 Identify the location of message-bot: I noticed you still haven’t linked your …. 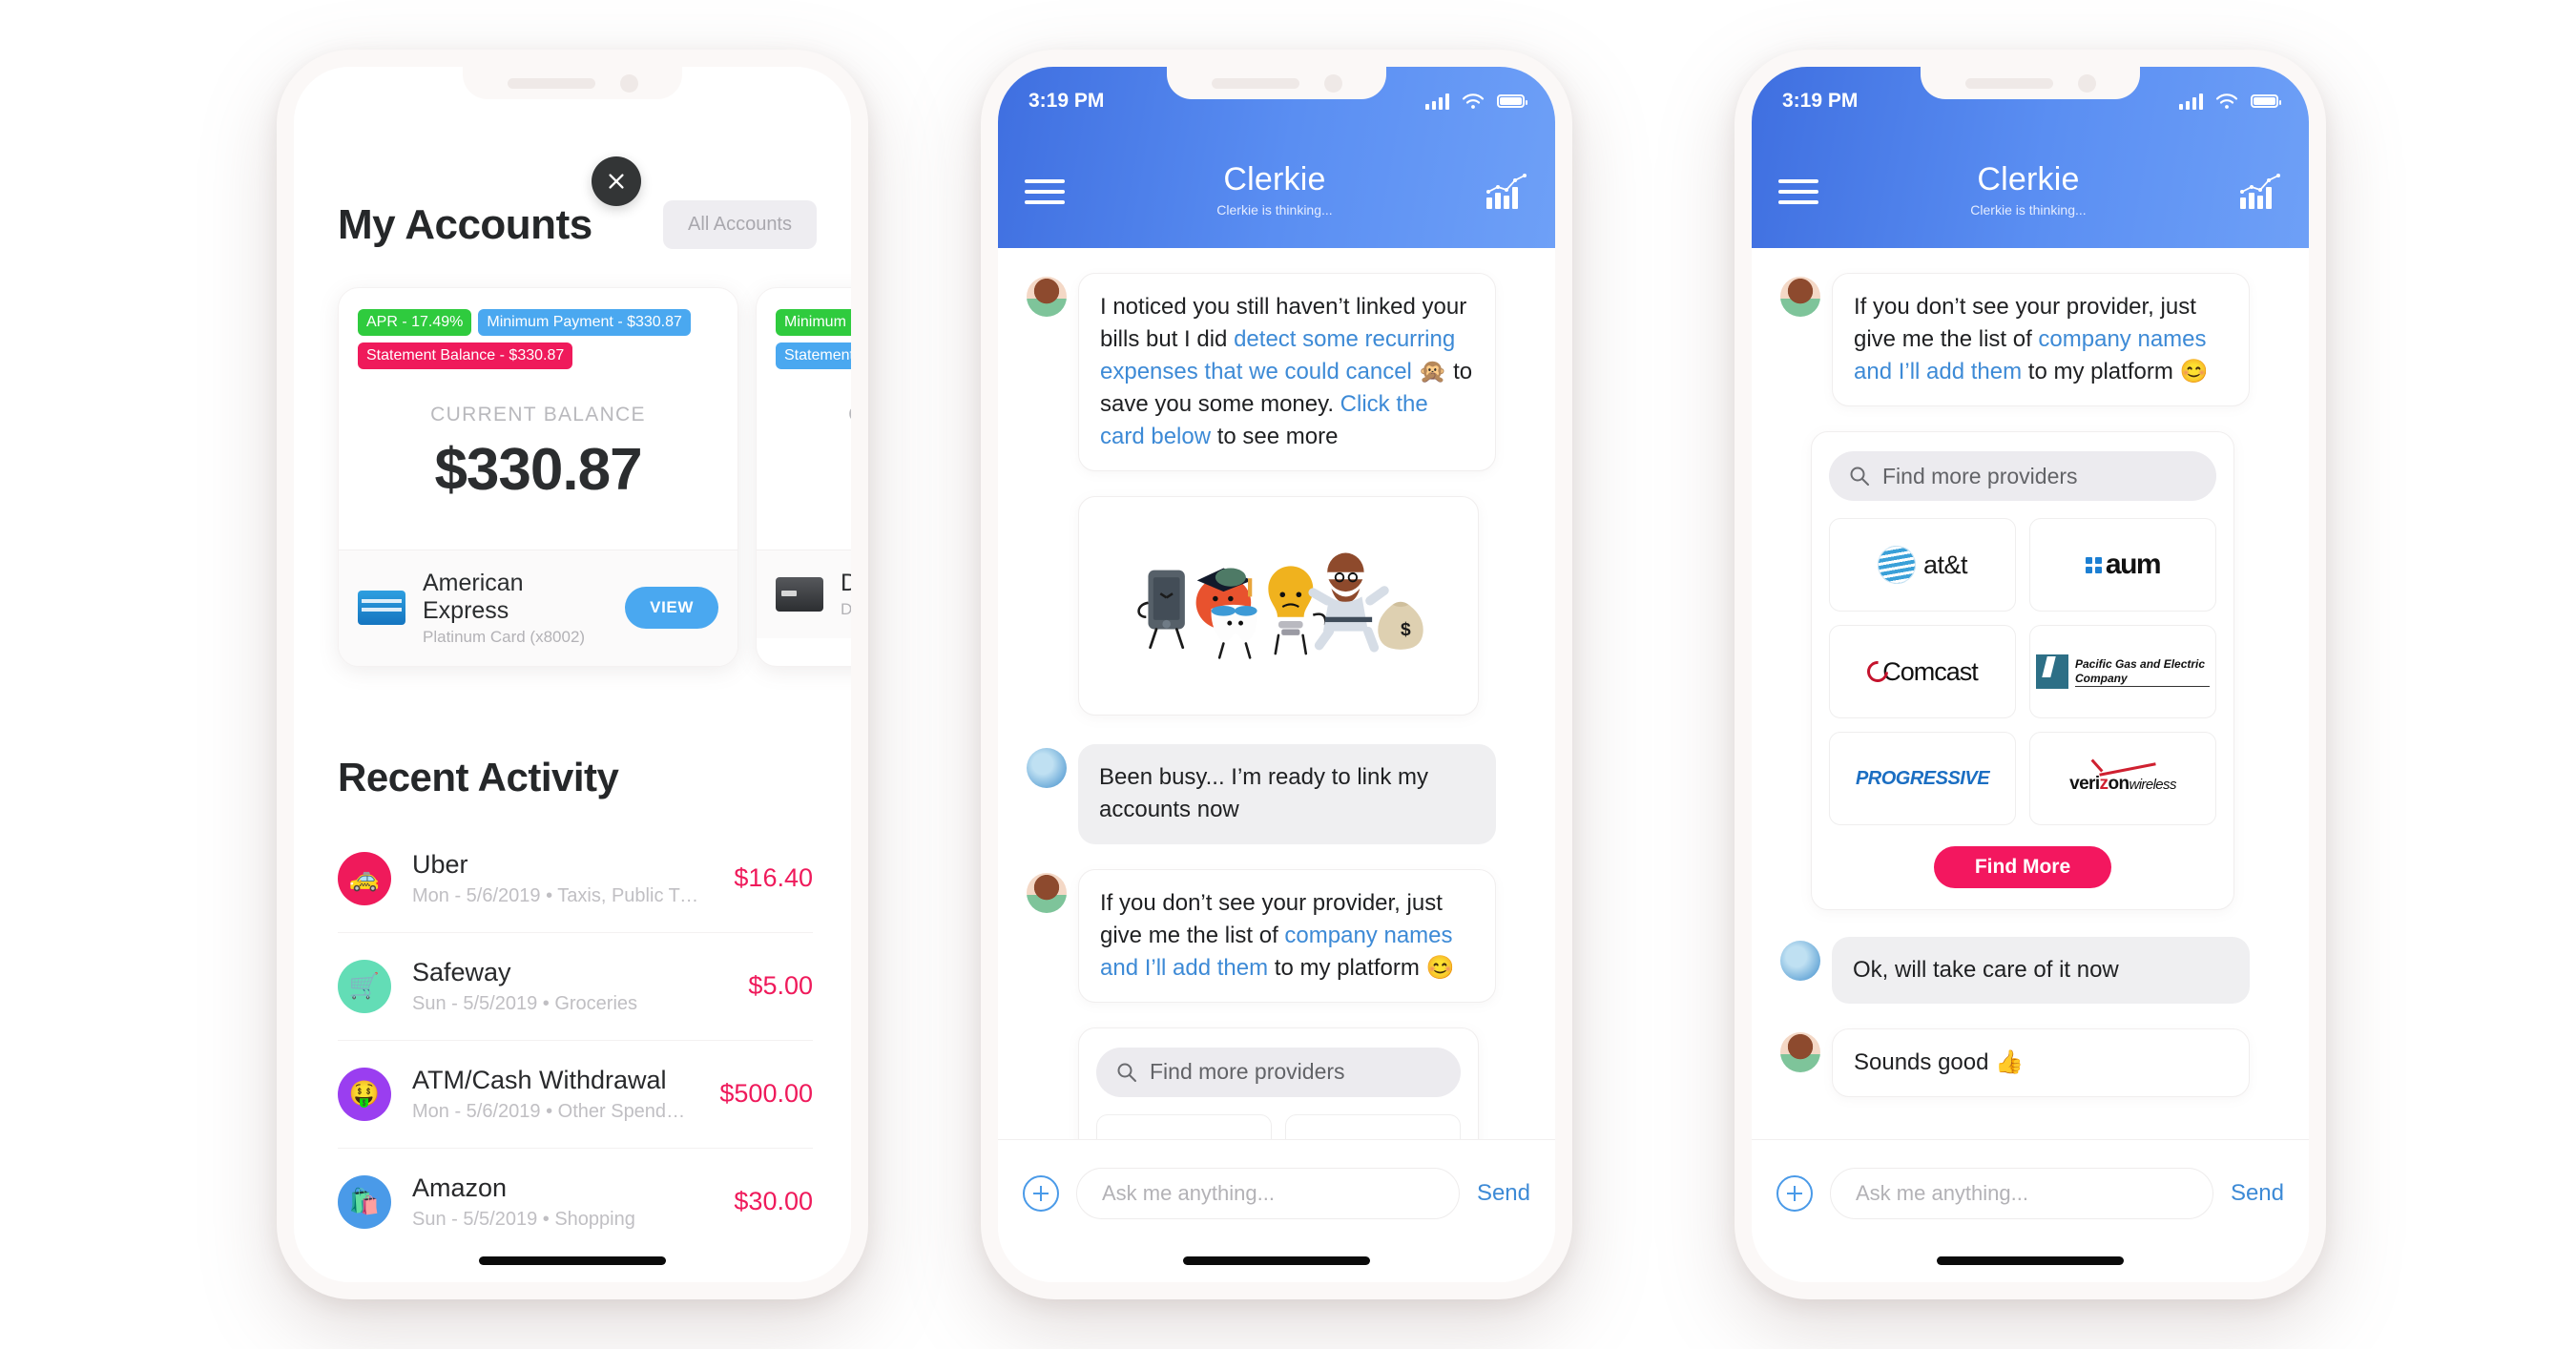
(1276, 372).